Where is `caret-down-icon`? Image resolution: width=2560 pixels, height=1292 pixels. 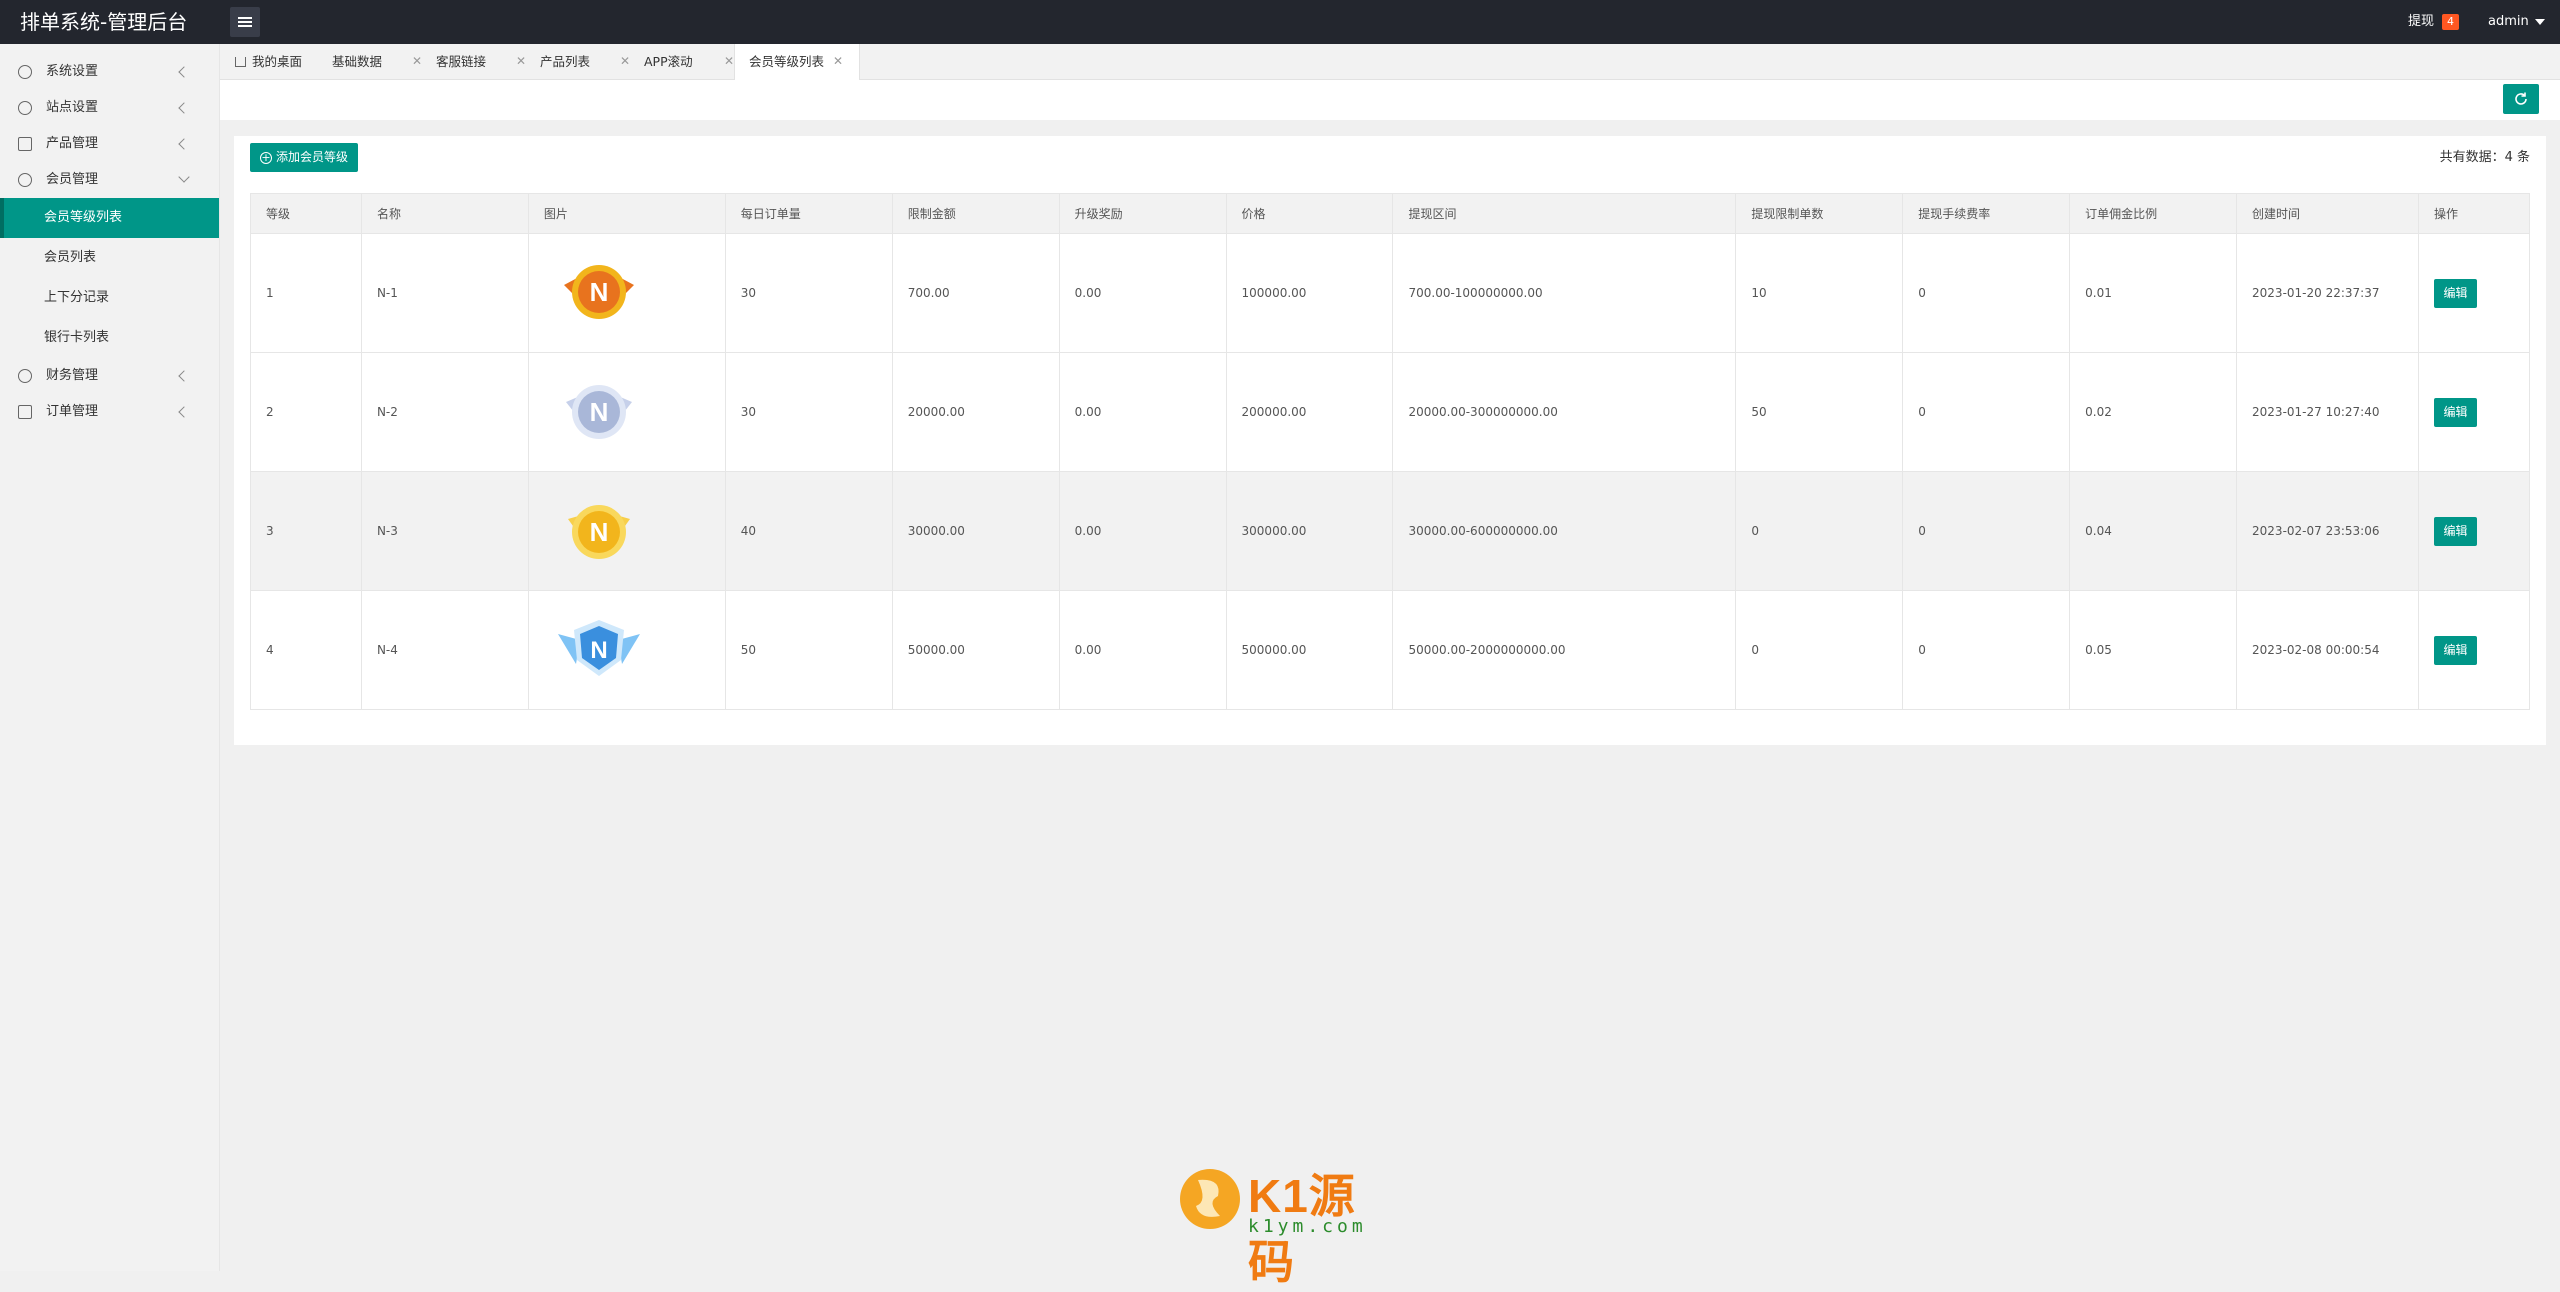 caret-down-icon is located at coordinates (2539, 21).